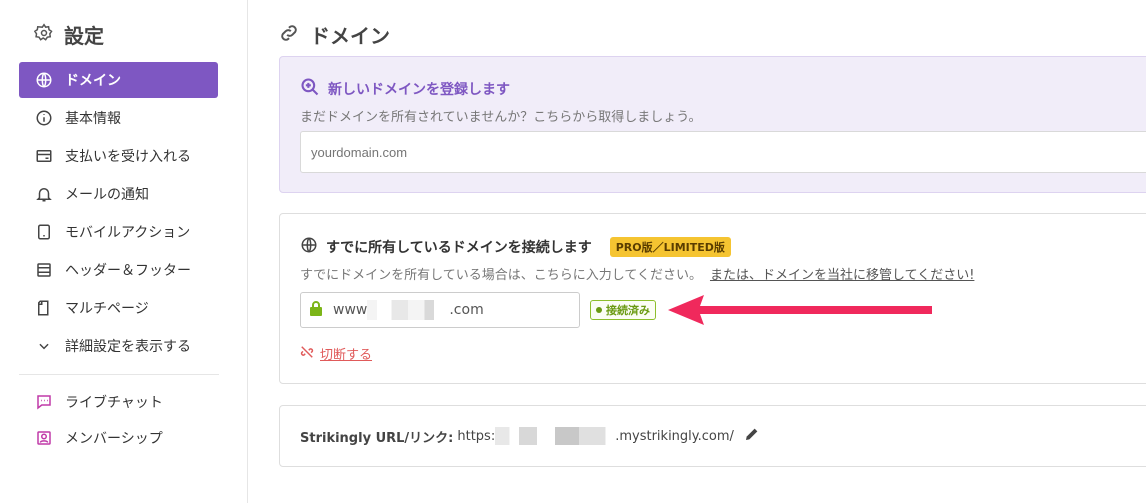 This screenshot has width=1146, height=503. Describe the element at coordinates (350, 36) in the screenshot. I see `page-title: ドメイン` at that location.